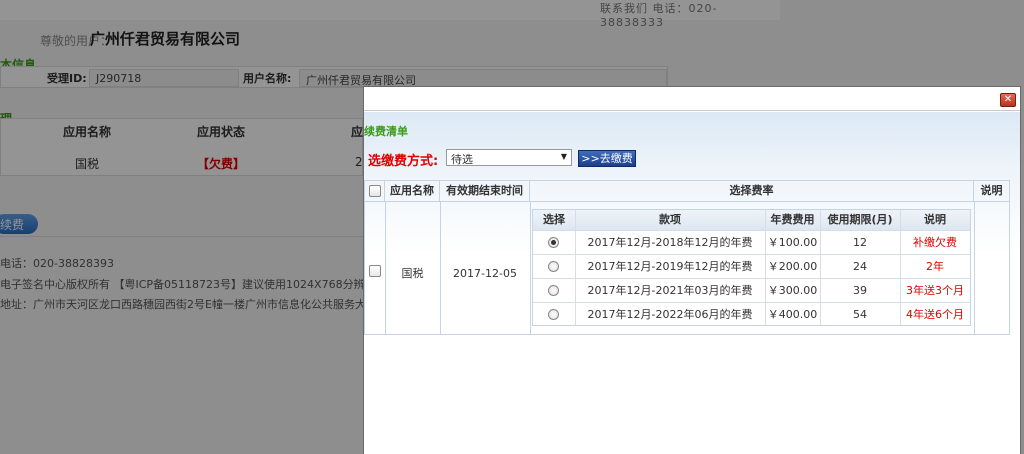 The height and width of the screenshot is (454, 1024). What do you see at coordinates (692, 99) in the screenshot?
I see `dialog-titlebar: ✕` at bounding box center [692, 99].